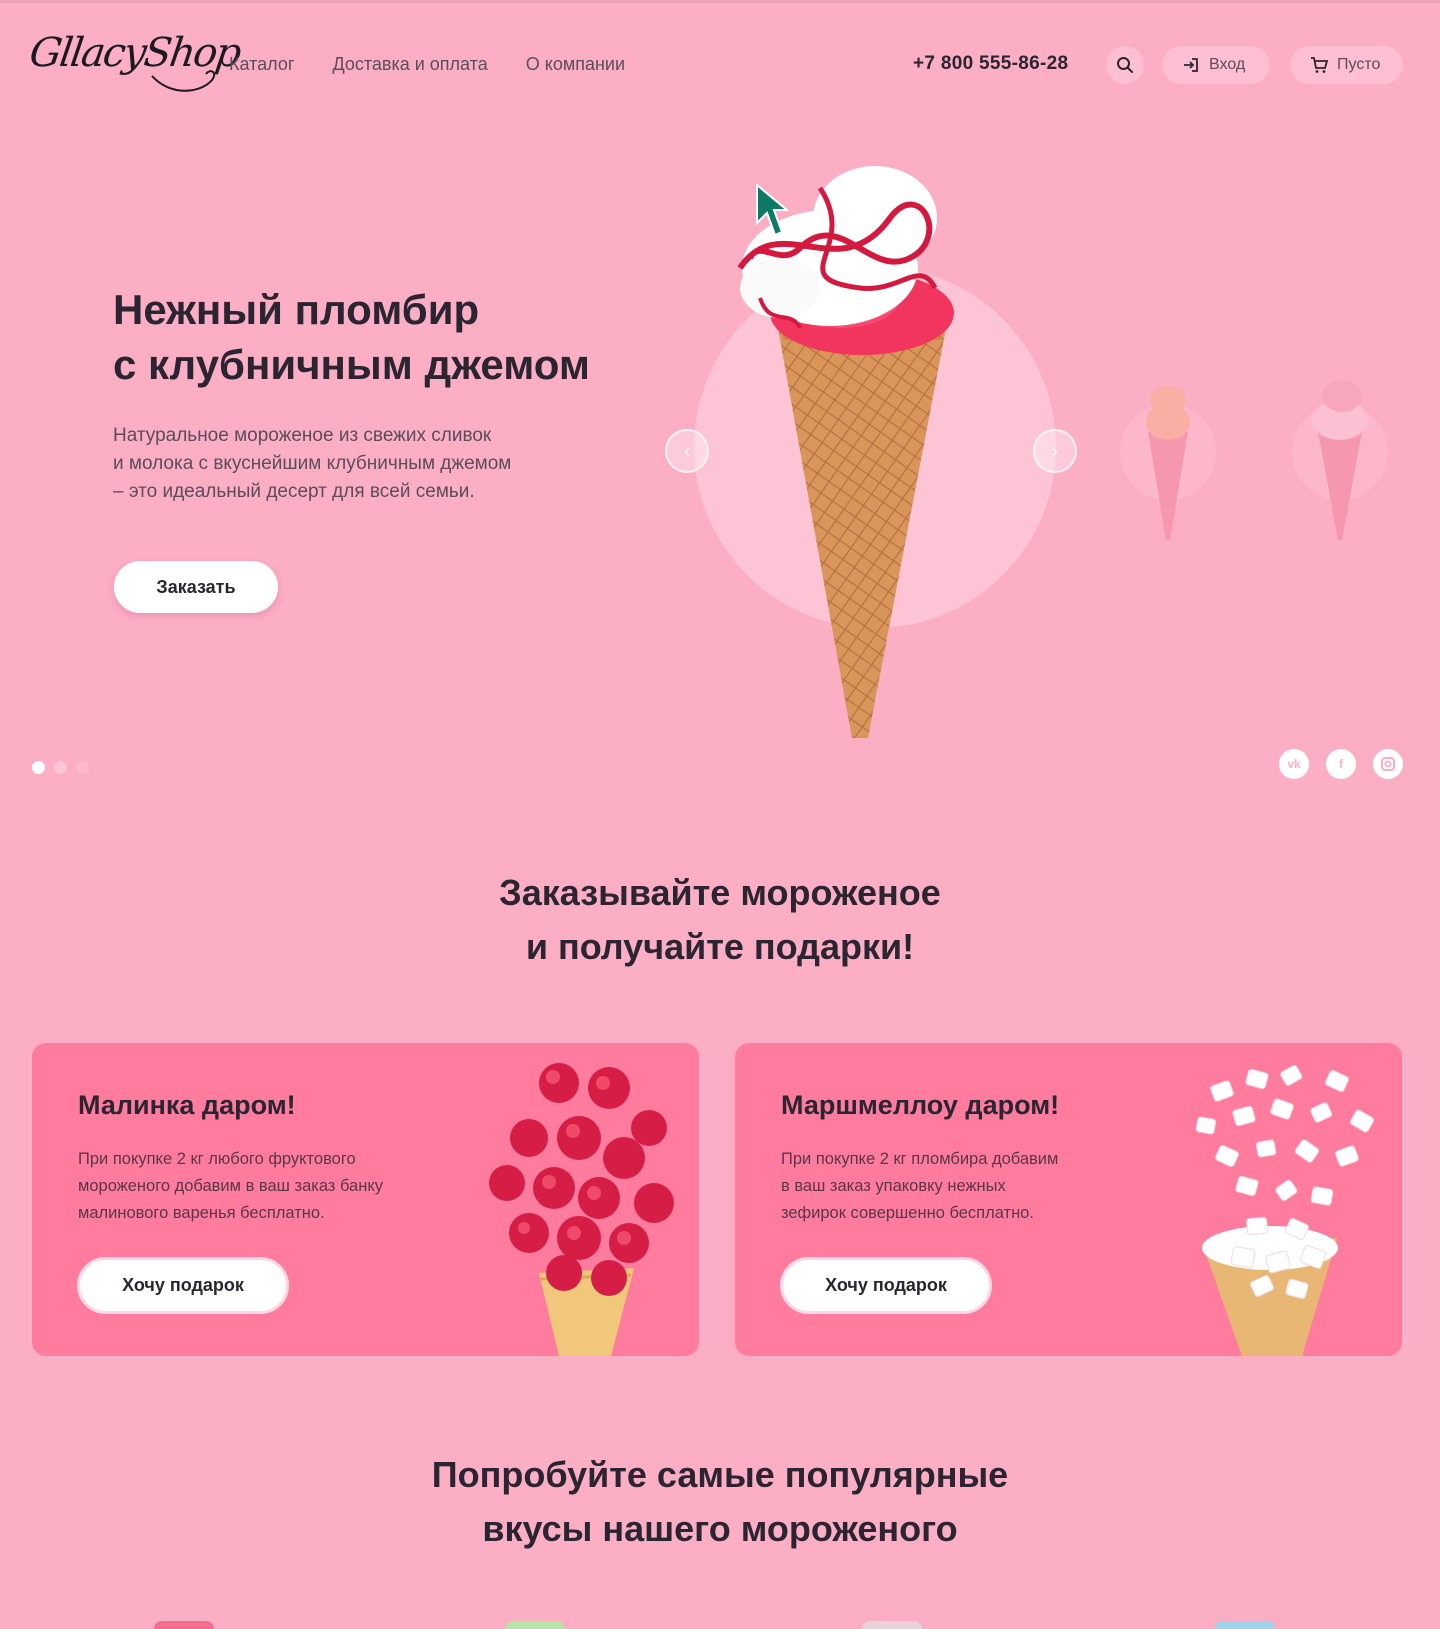  I want to click on search-button, so click(1125, 65).